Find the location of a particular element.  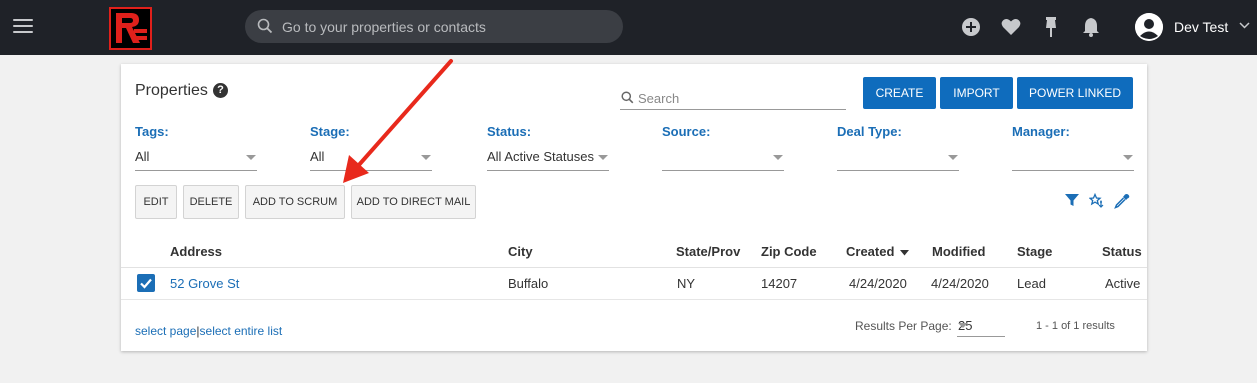

properties-search is located at coordinates (733, 98).